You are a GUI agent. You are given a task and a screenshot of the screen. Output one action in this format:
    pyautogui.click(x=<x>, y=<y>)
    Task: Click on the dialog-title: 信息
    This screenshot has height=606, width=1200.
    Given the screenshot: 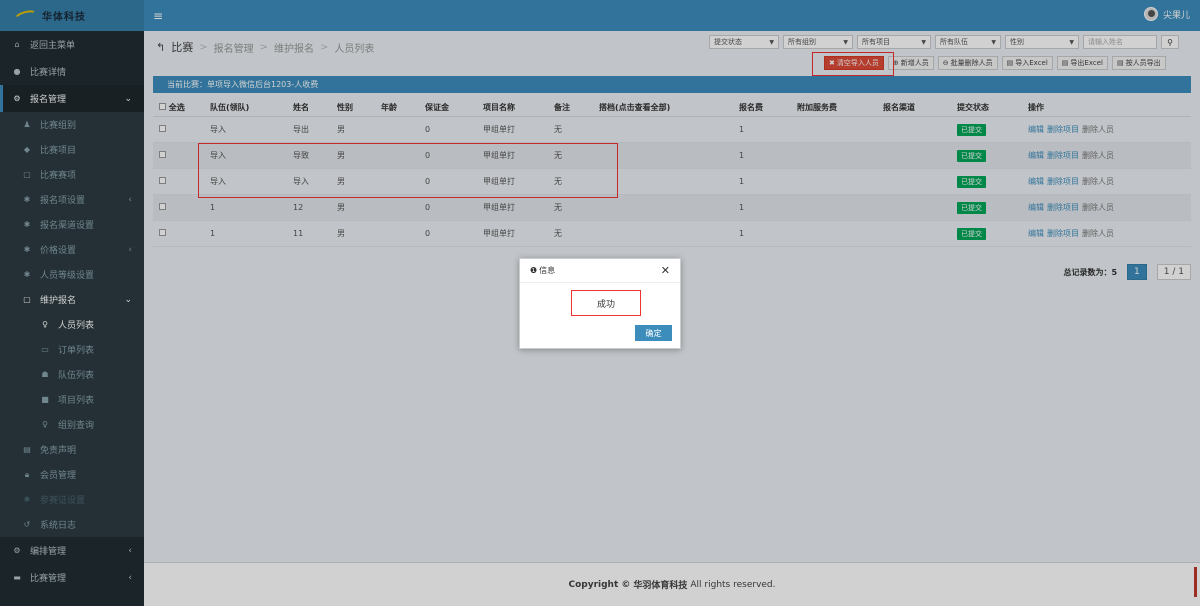 What is the action you would take?
    pyautogui.click(x=547, y=270)
    